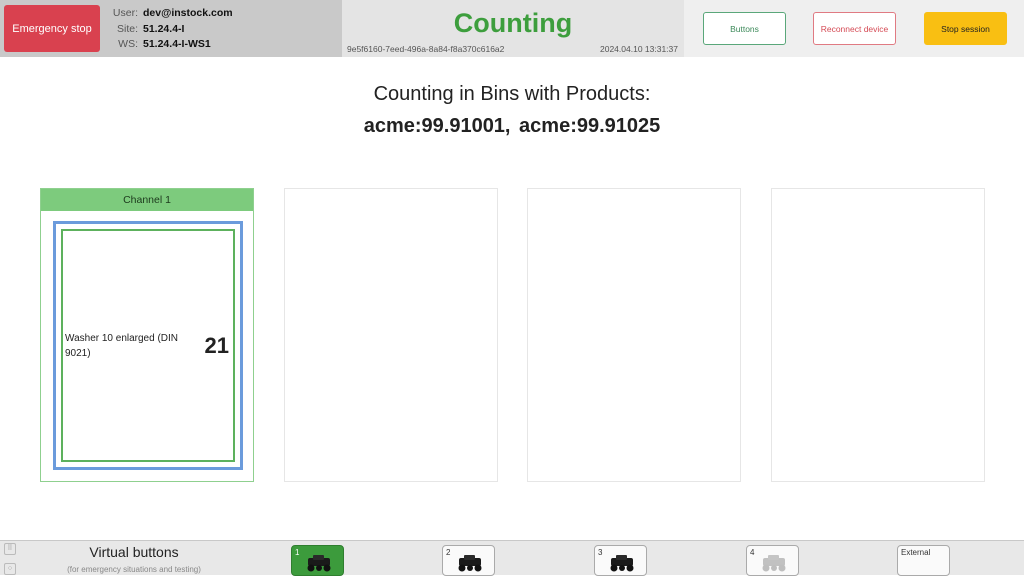 This screenshot has width=1024, height=576. What do you see at coordinates (512, 126) in the screenshot?
I see `products-list: acme:99.91001, acme:99.91025` at bounding box center [512, 126].